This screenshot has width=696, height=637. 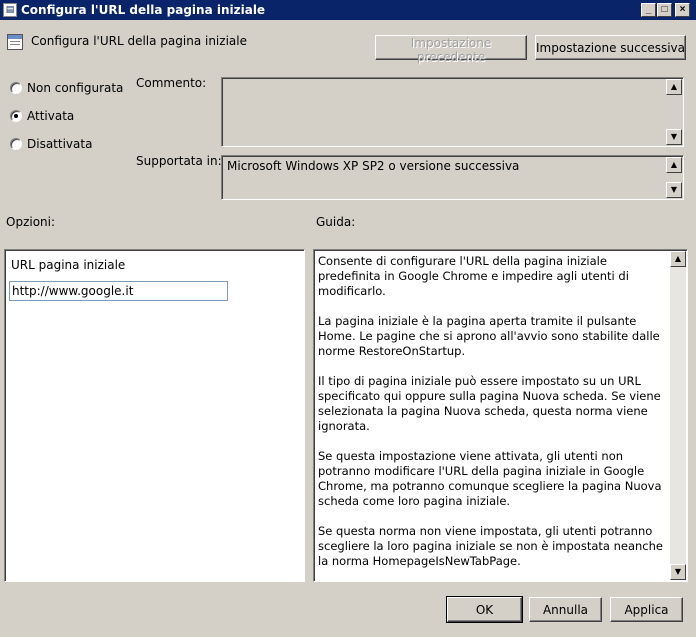 I want to click on url-field-label: URL pagina iniziale, so click(x=68, y=265).